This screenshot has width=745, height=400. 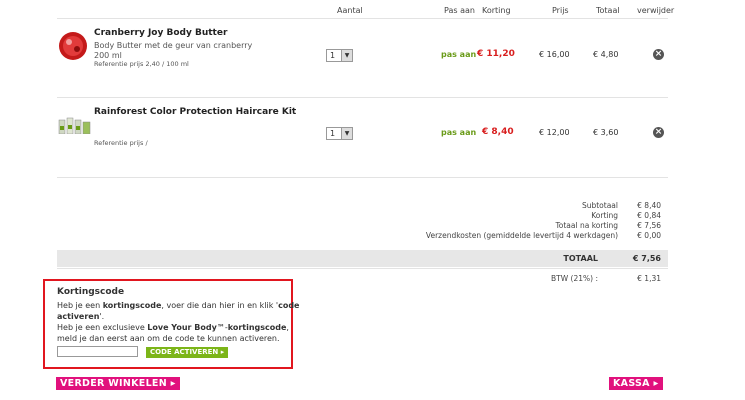 I want to click on discount-value: € 8,40, so click(x=498, y=132).